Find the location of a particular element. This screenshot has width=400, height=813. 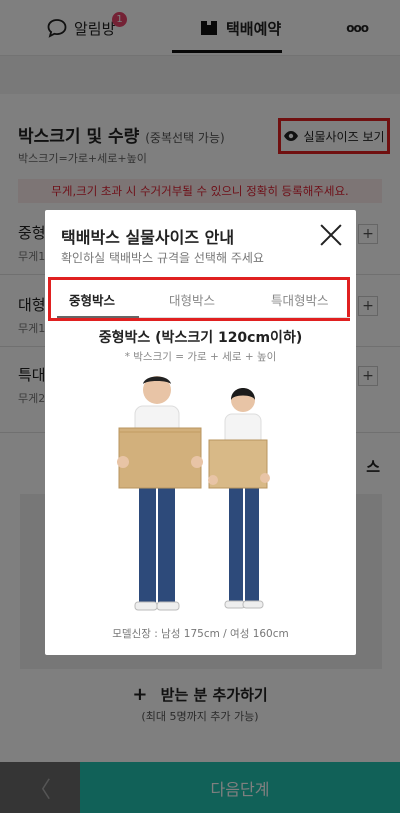

tab-medium-box: 중형박스 is located at coordinates (92, 299).